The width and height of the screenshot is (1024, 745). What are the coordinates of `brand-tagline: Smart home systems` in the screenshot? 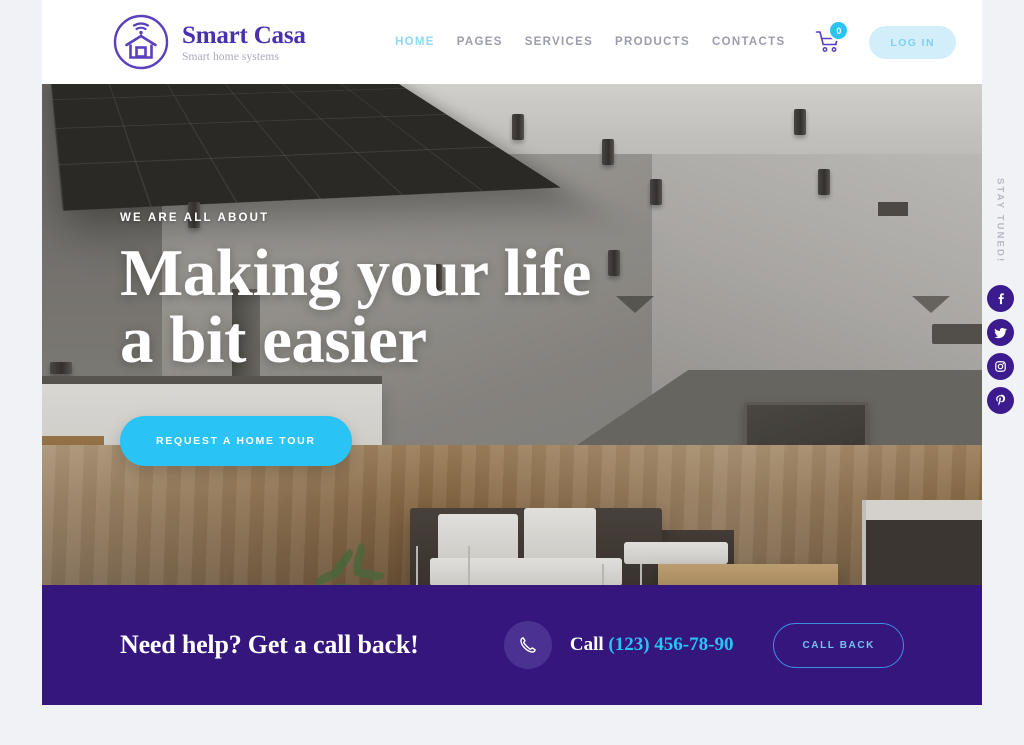 It's located at (230, 57).